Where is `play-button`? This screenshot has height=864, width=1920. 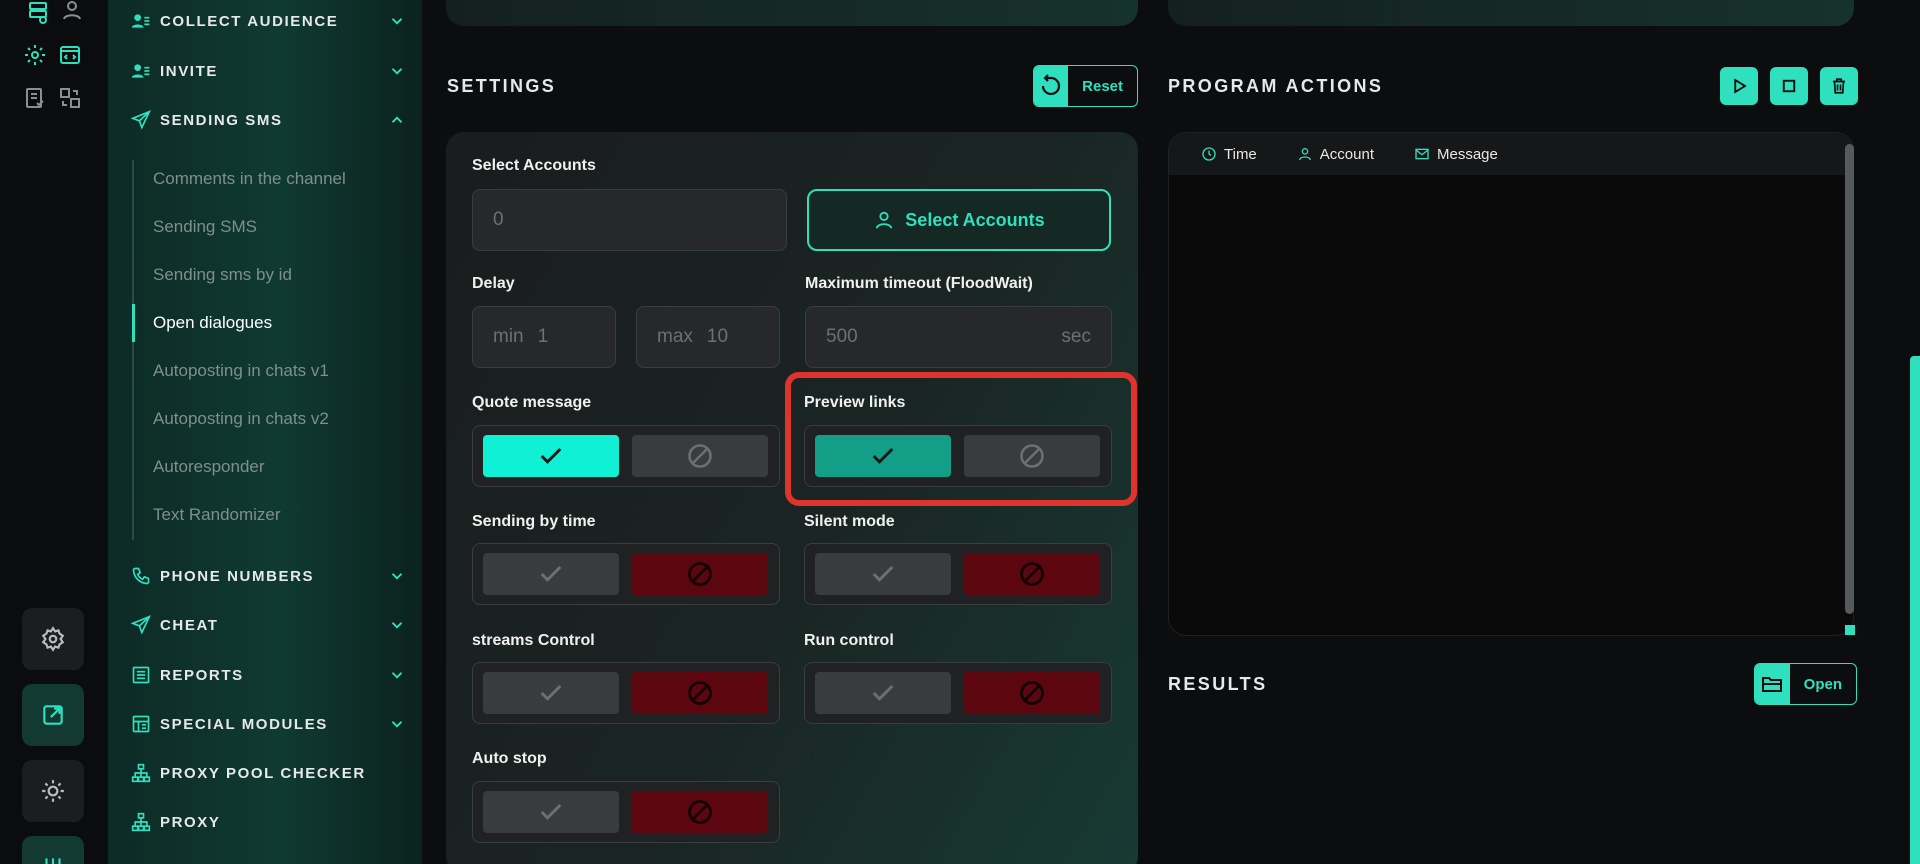 play-button is located at coordinates (1739, 86).